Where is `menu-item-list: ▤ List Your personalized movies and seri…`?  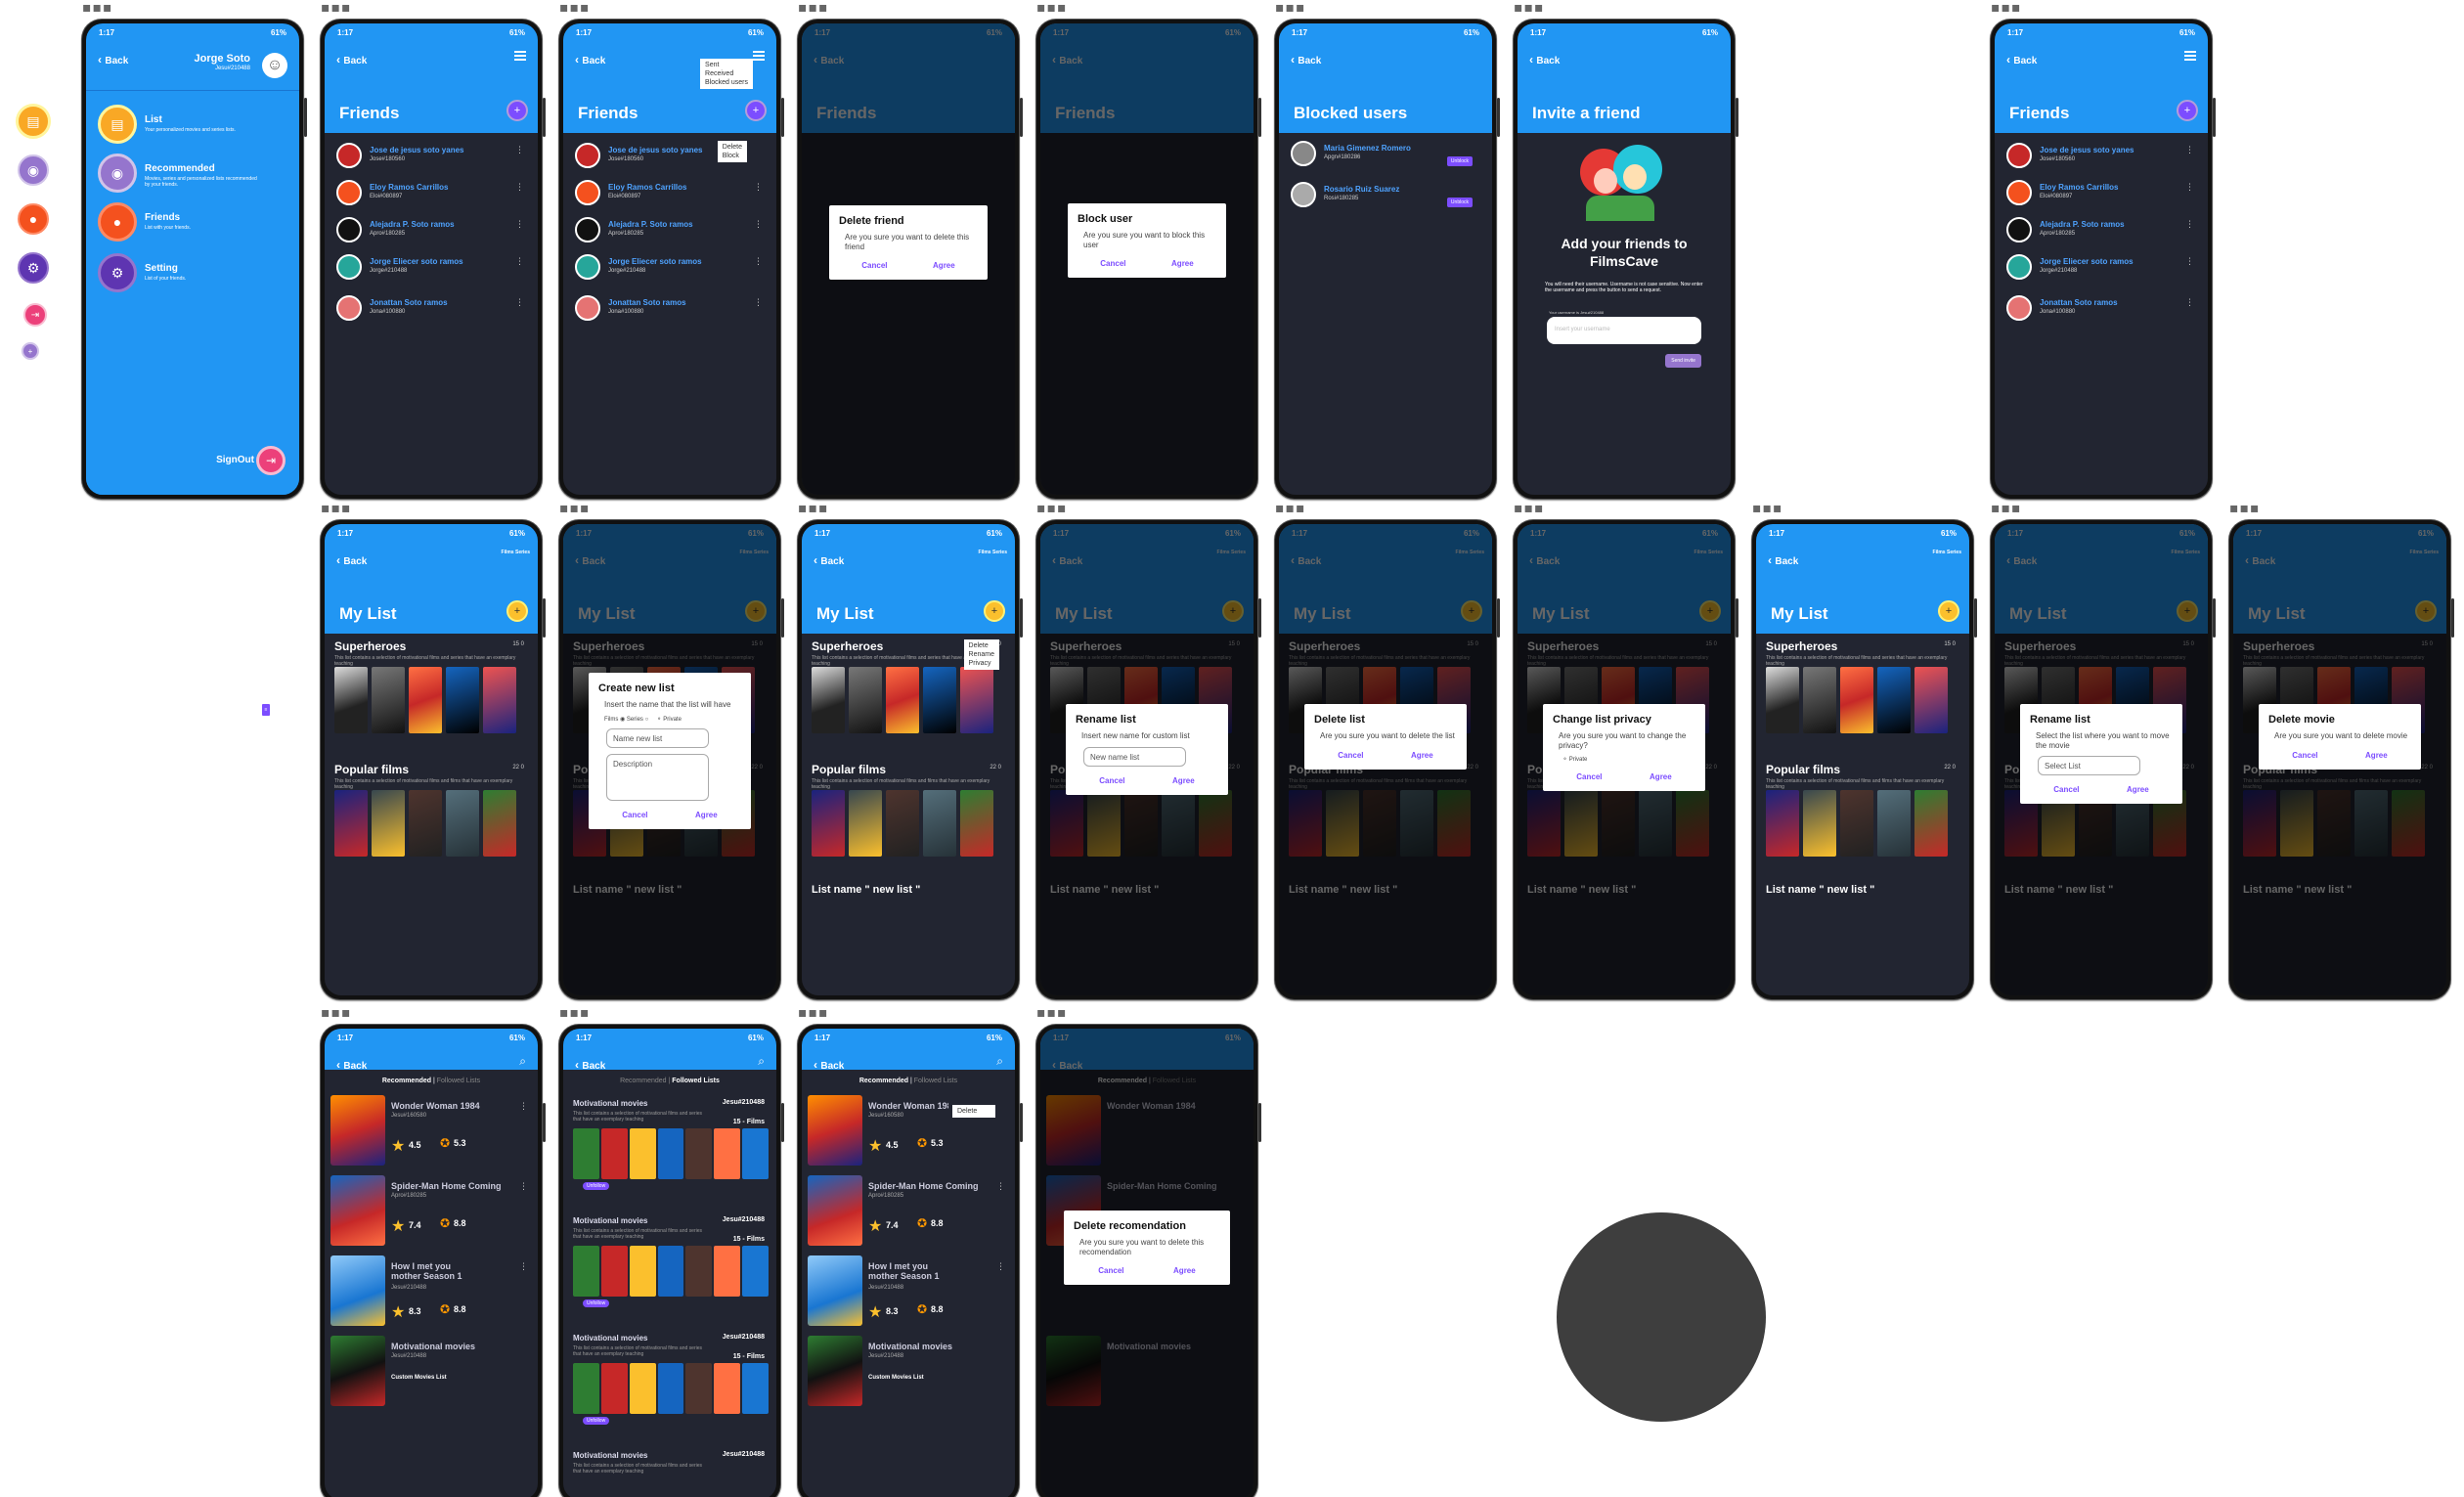 menu-item-list: ▤ List Your personalized movies and seri… is located at coordinates (193, 126).